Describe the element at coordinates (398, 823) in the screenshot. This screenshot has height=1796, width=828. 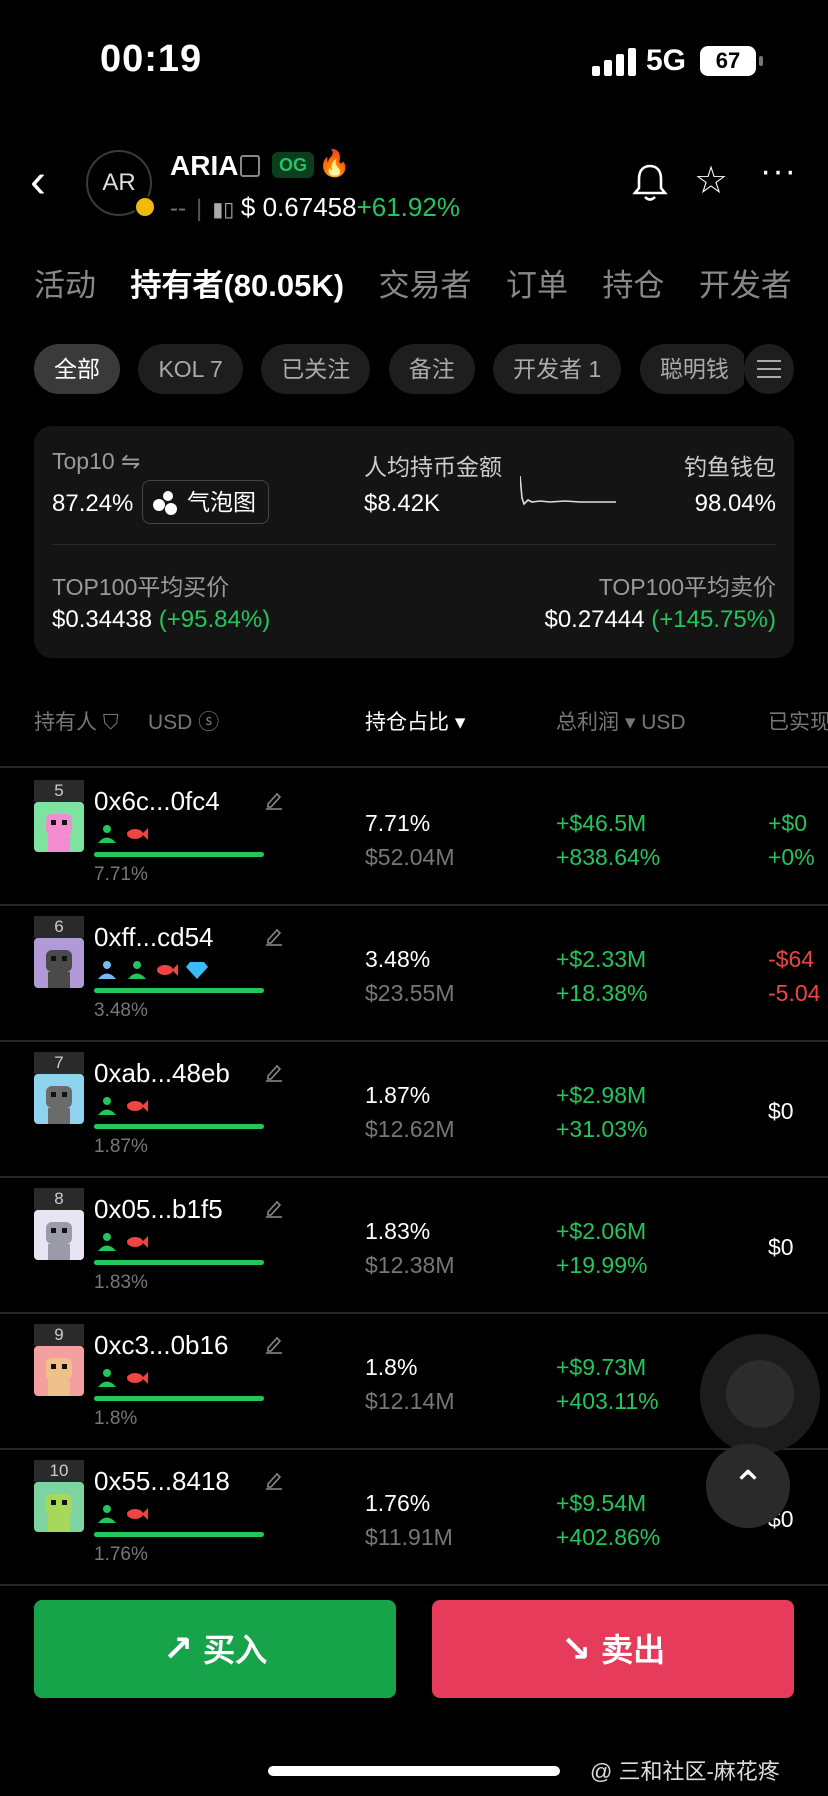
I see `holding-pct: 7.71%` at that location.